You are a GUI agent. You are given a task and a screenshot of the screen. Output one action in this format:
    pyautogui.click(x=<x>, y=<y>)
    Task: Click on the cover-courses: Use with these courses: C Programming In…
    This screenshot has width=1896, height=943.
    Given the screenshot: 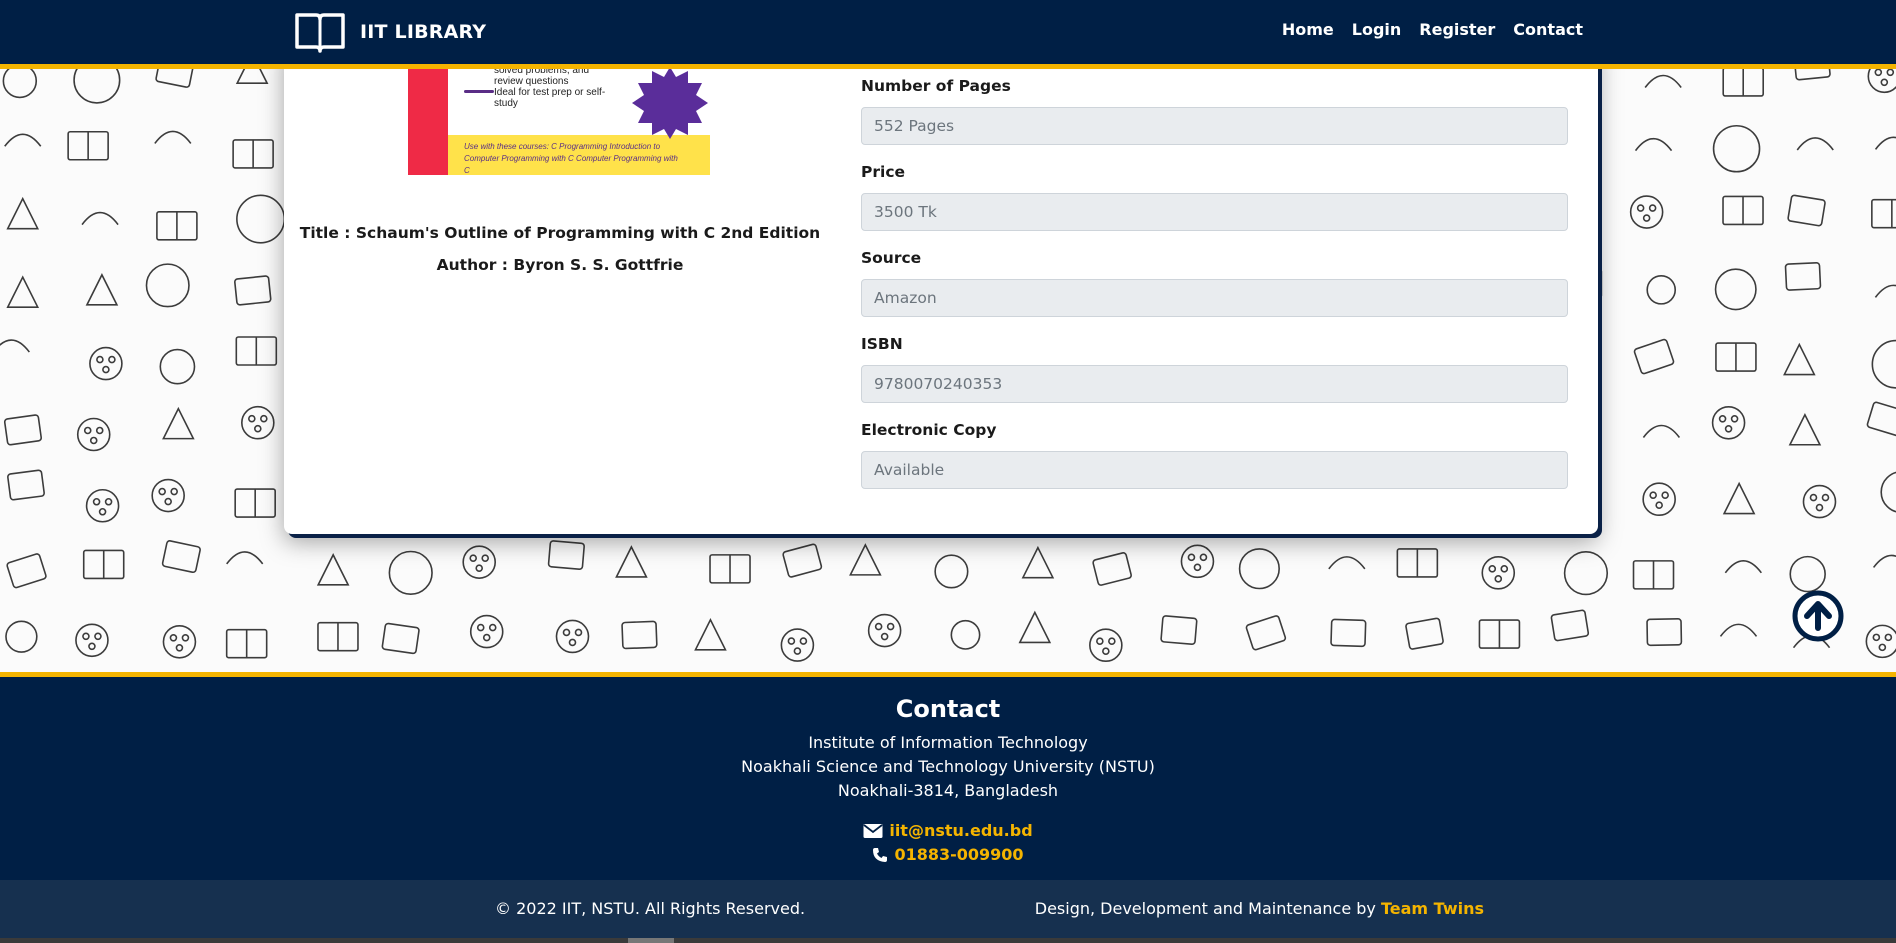 What is the action you would take?
    pyautogui.click(x=571, y=158)
    